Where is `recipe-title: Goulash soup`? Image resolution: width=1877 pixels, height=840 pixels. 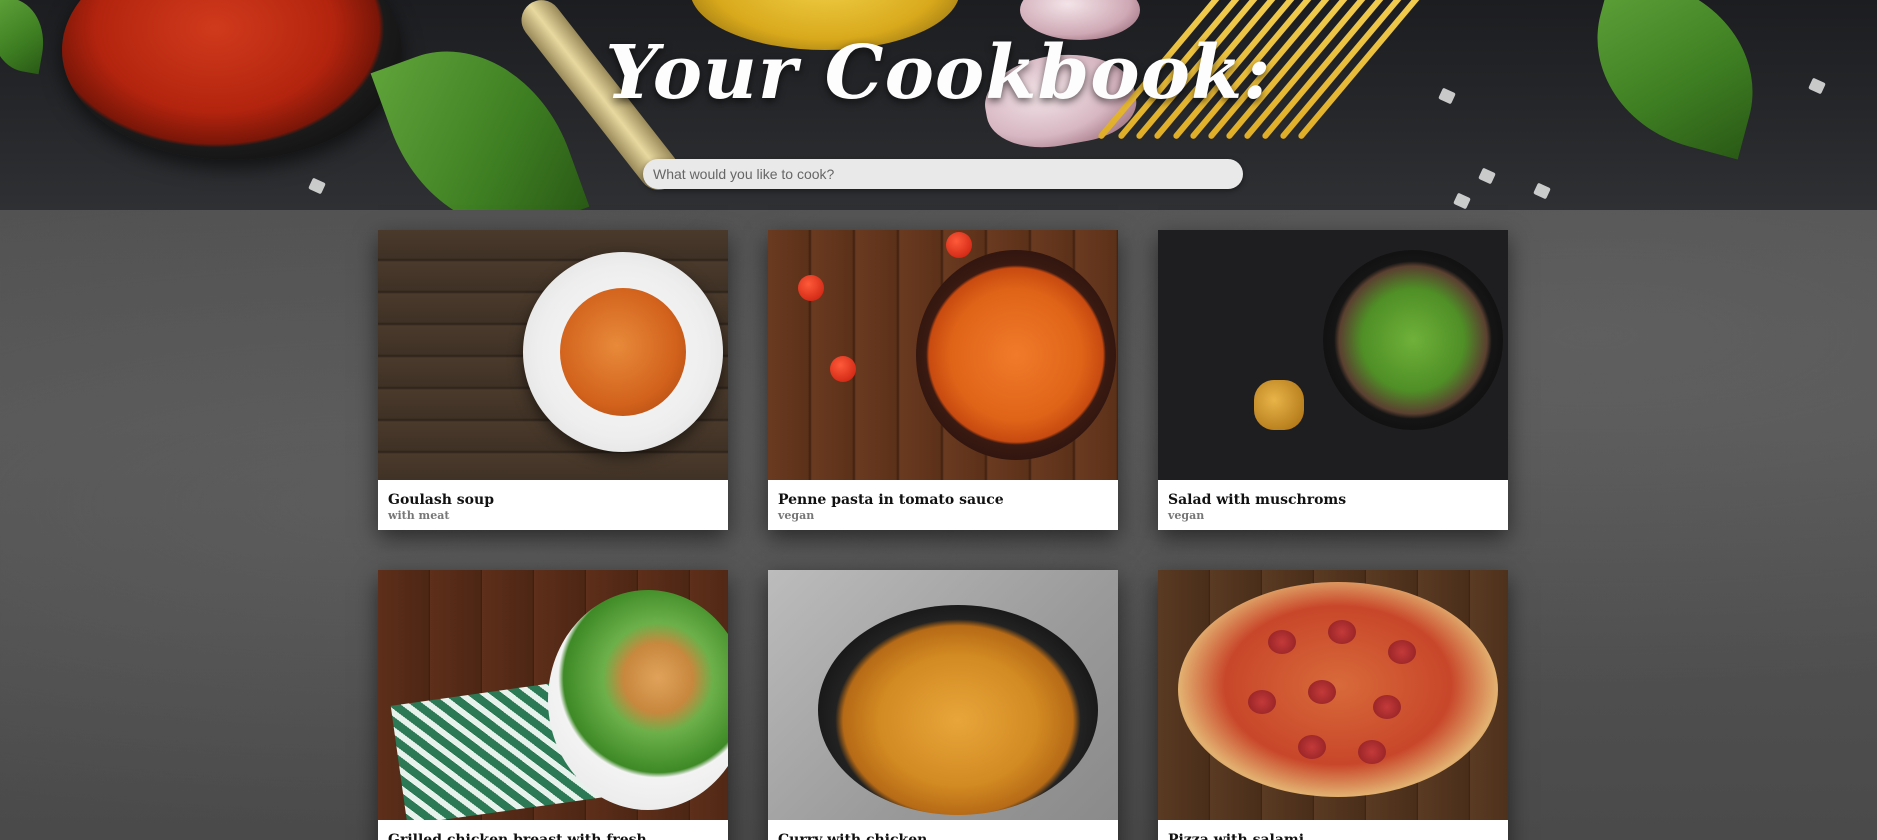 recipe-title: Goulash soup is located at coordinates (441, 500).